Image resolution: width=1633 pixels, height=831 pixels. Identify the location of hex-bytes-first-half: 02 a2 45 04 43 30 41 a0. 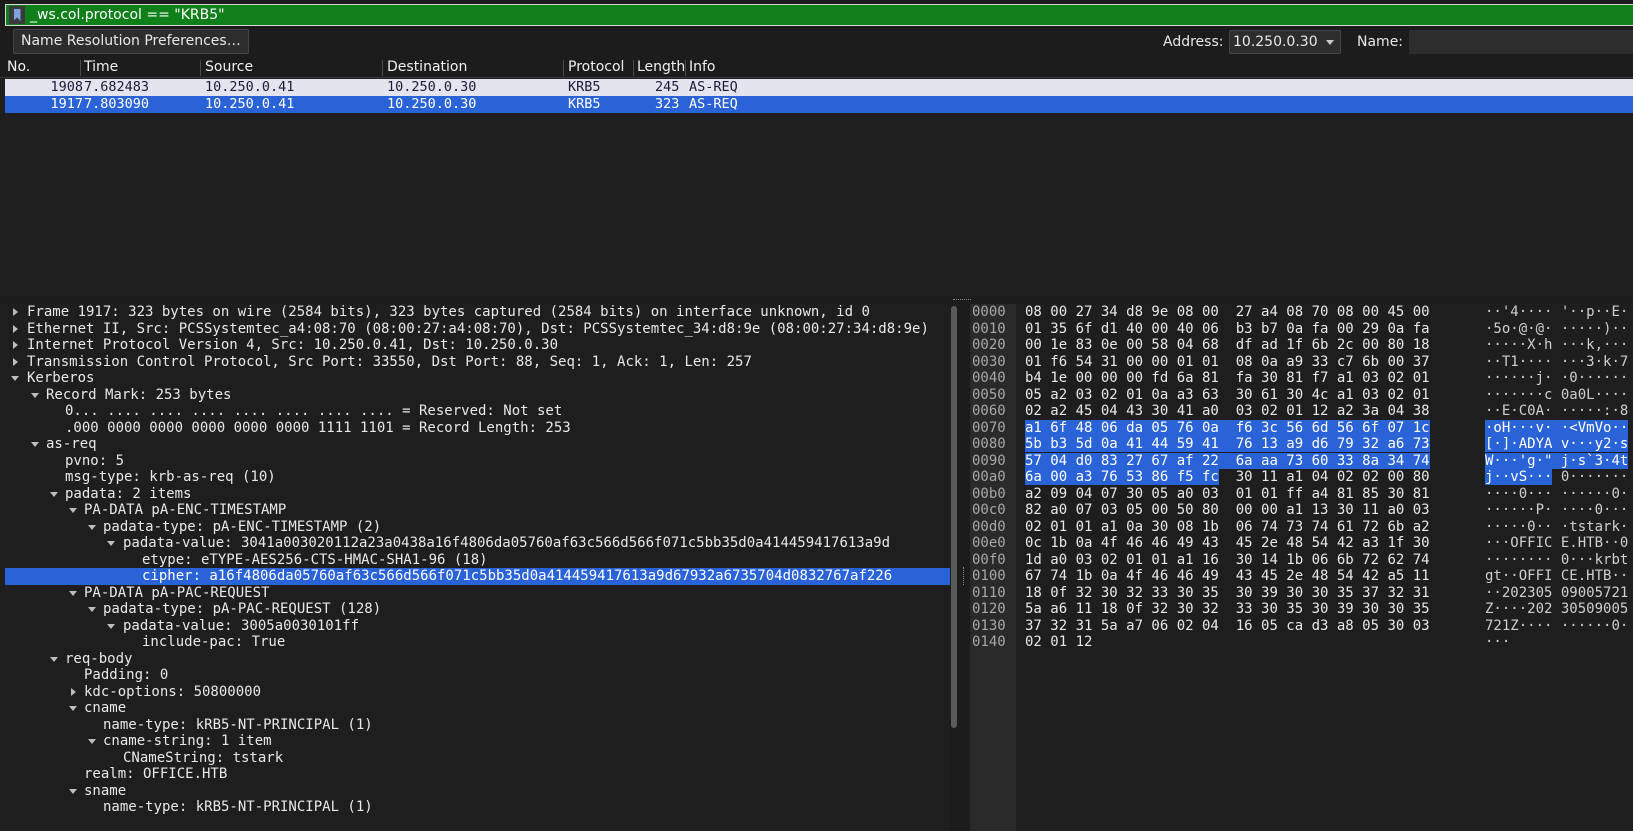
(1122, 411).